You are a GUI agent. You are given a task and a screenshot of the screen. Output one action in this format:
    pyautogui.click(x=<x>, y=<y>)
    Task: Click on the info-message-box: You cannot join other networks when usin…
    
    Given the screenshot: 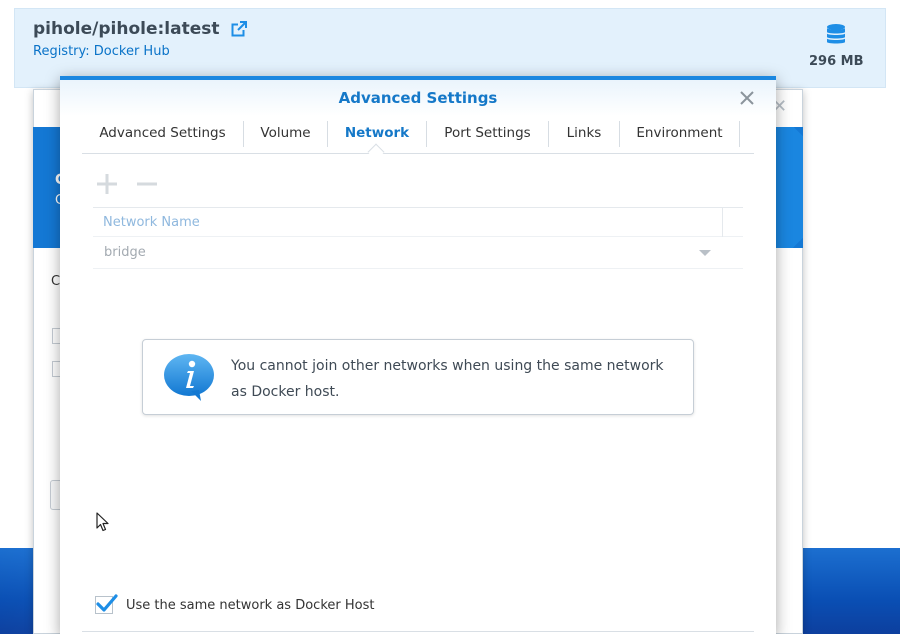 What is the action you would take?
    pyautogui.click(x=418, y=377)
    